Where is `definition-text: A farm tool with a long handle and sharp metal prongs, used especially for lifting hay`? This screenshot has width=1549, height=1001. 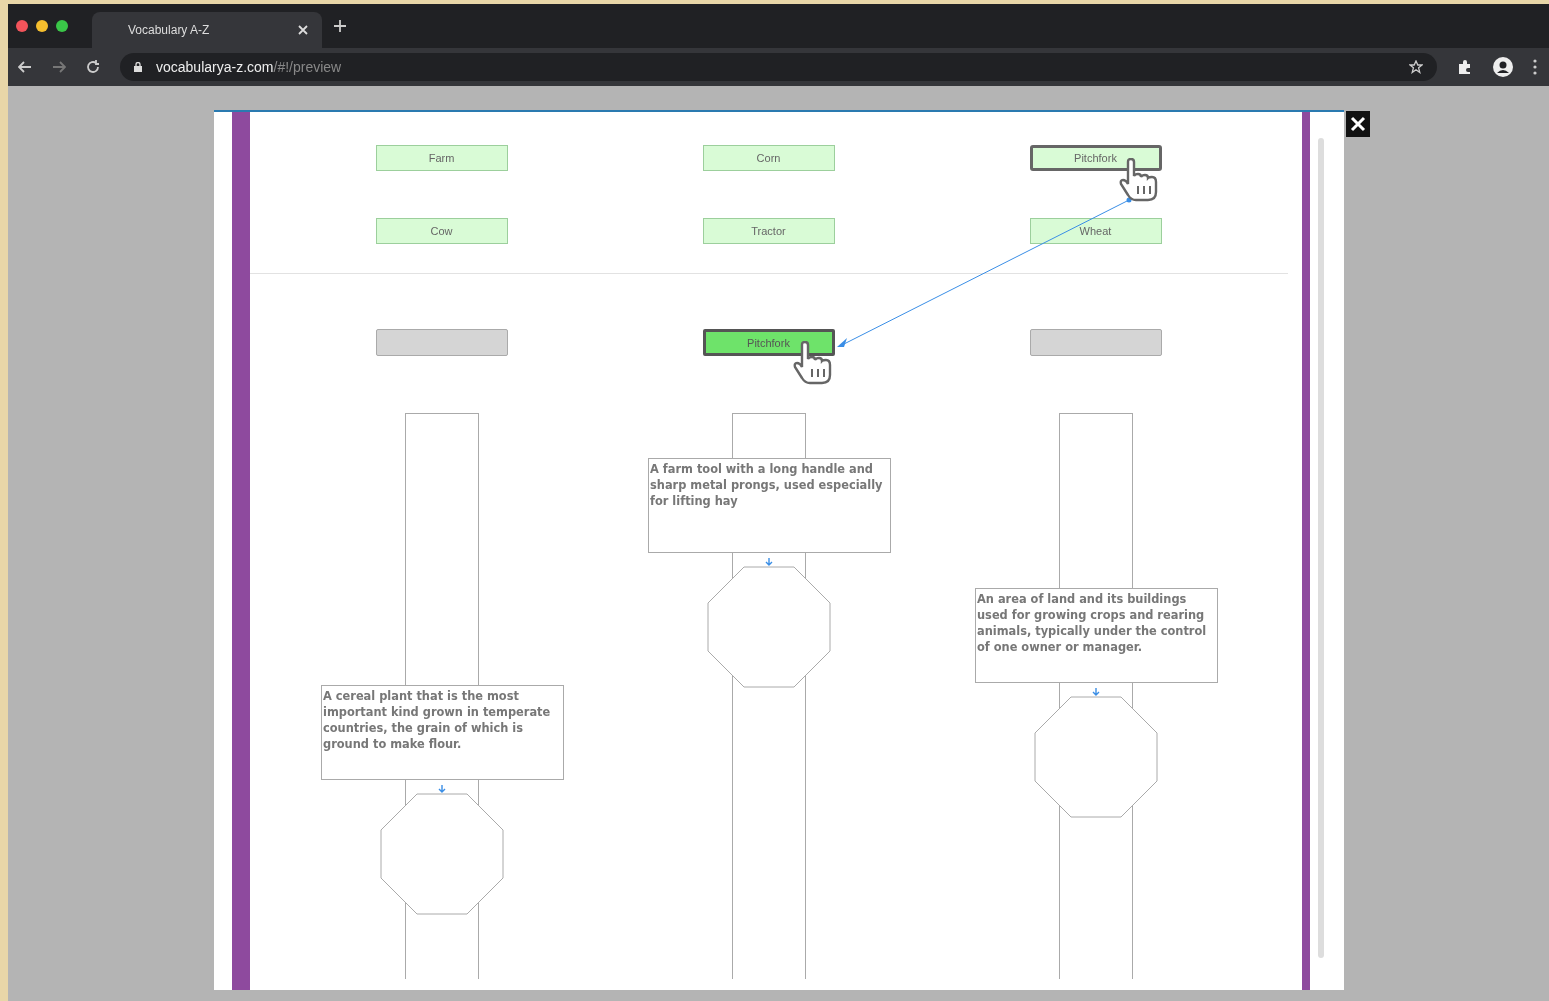
definition-text: A farm tool with a long handle and sharp metal prongs, used especially for lifting hay is located at coordinates (769, 505).